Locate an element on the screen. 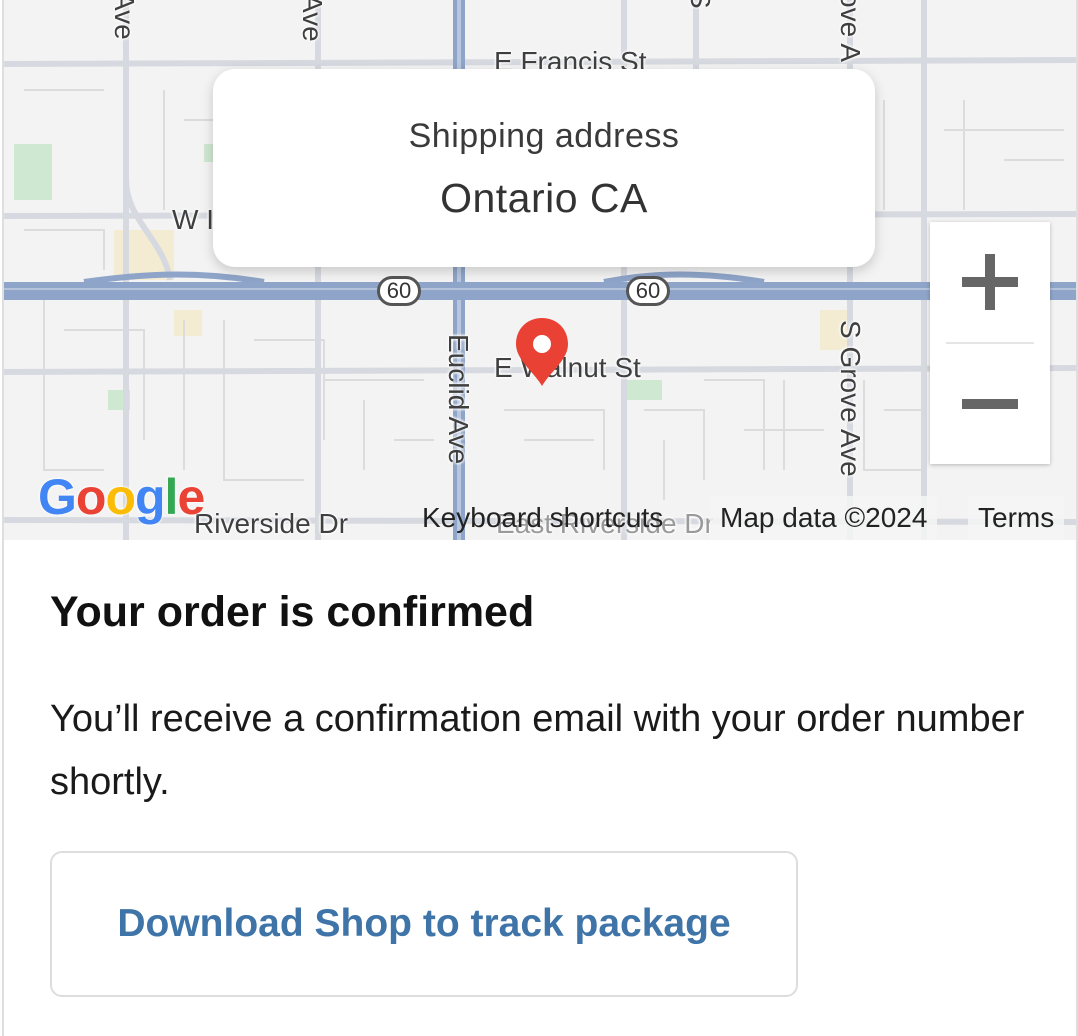  logo-letter: g is located at coordinates (150, 497).